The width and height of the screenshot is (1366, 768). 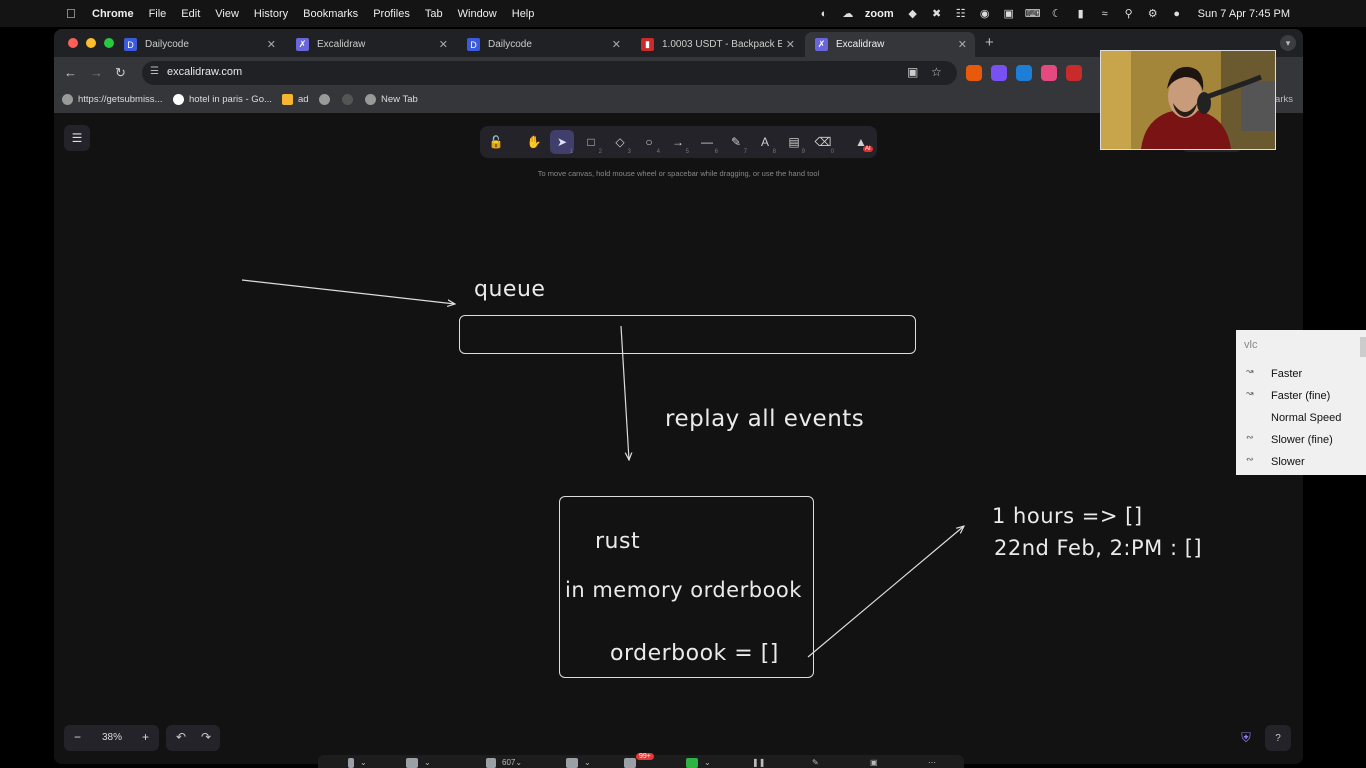 I want to click on pause-share-icon: ❚❚, so click(x=758, y=762).